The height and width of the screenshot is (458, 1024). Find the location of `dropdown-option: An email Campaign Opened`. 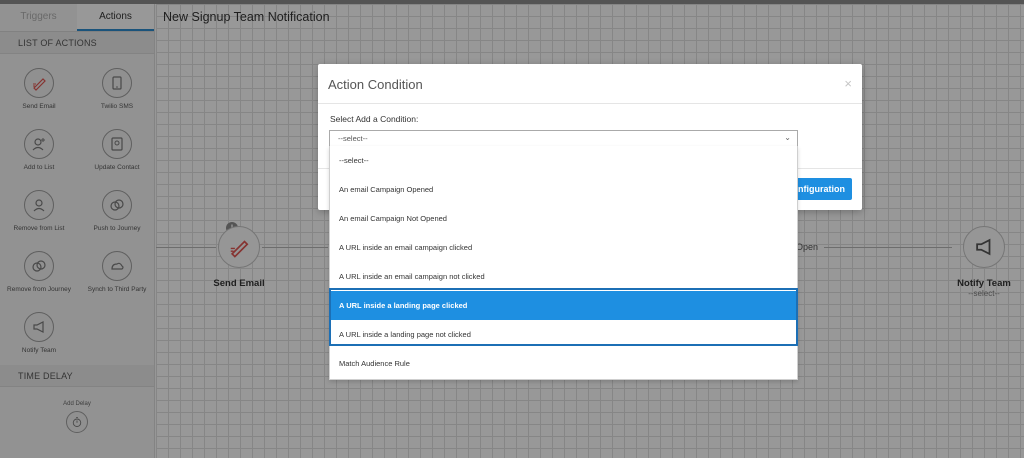

dropdown-option: An email Campaign Opened is located at coordinates (563, 189).